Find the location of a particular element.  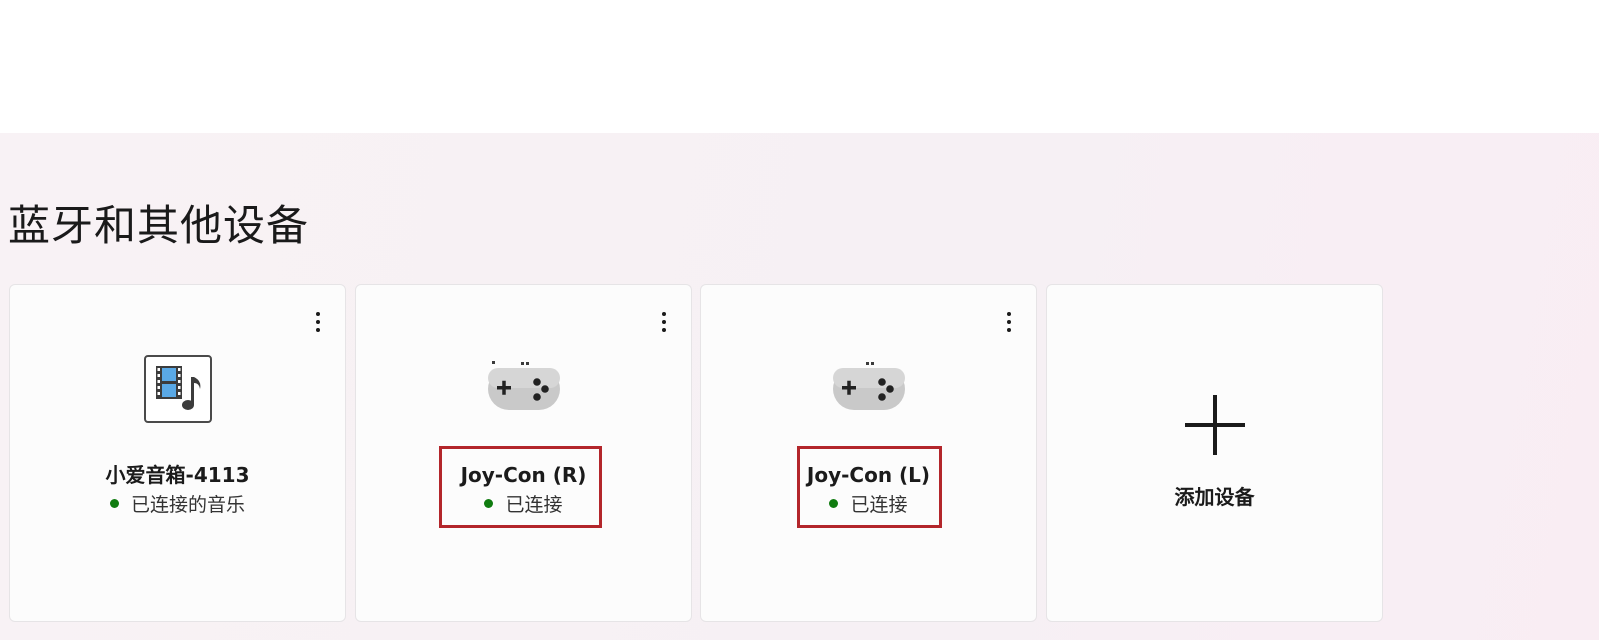

device-name: 小爱音箱-4113 is located at coordinates (177, 475).